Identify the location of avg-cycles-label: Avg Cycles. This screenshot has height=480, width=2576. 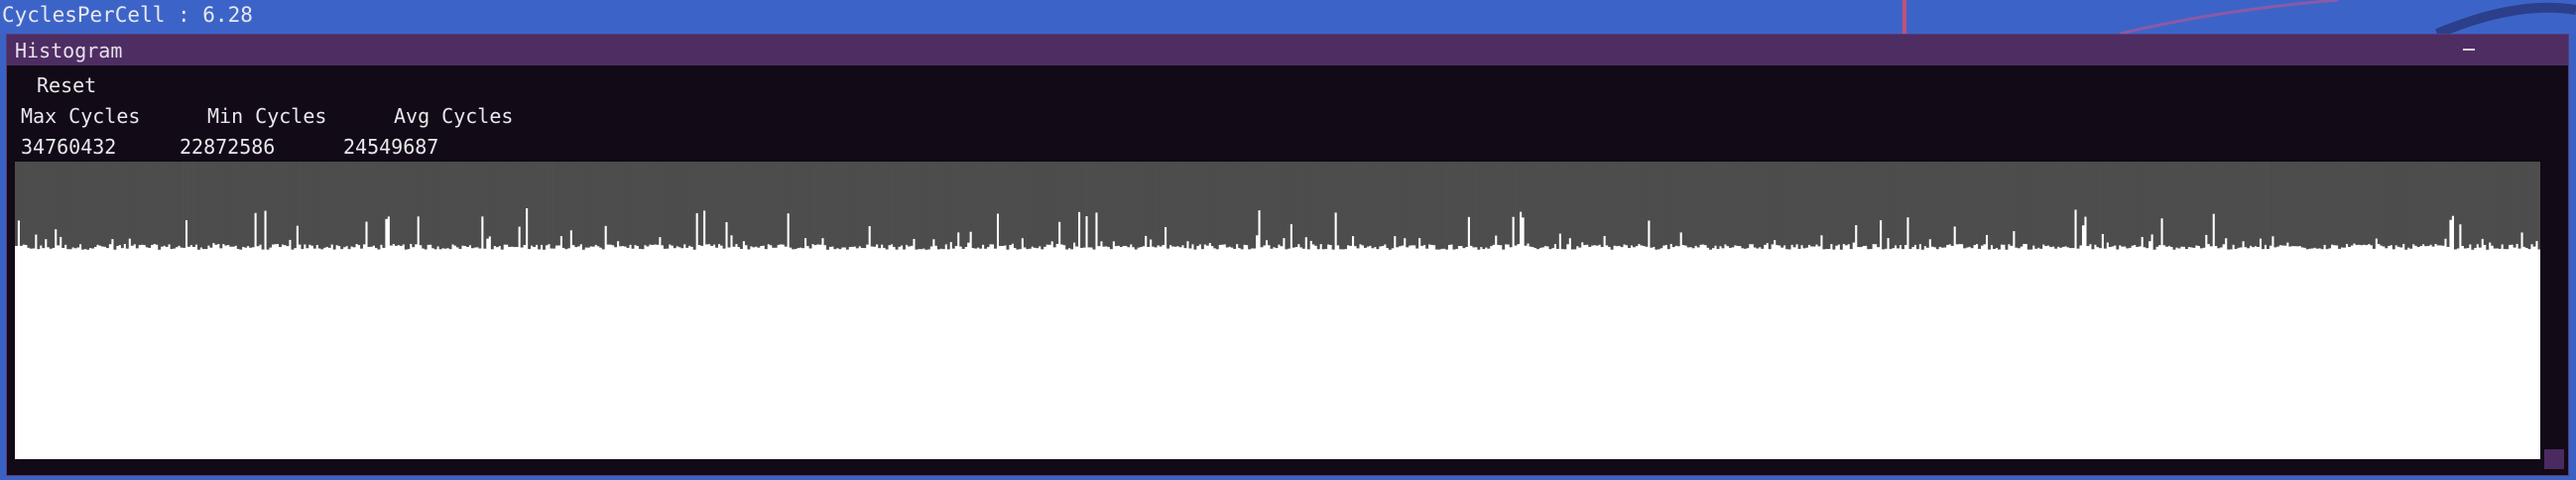
(454, 116).